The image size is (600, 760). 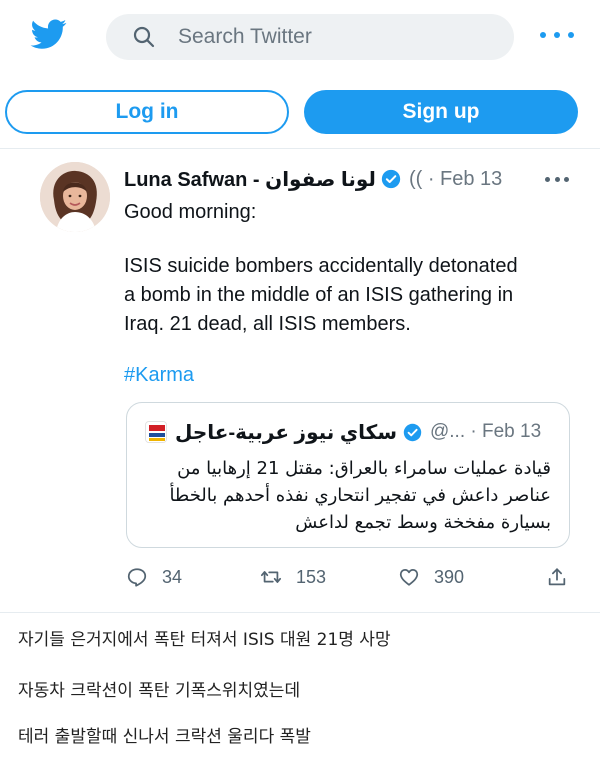 I want to click on search-box, so click(x=310, y=37).